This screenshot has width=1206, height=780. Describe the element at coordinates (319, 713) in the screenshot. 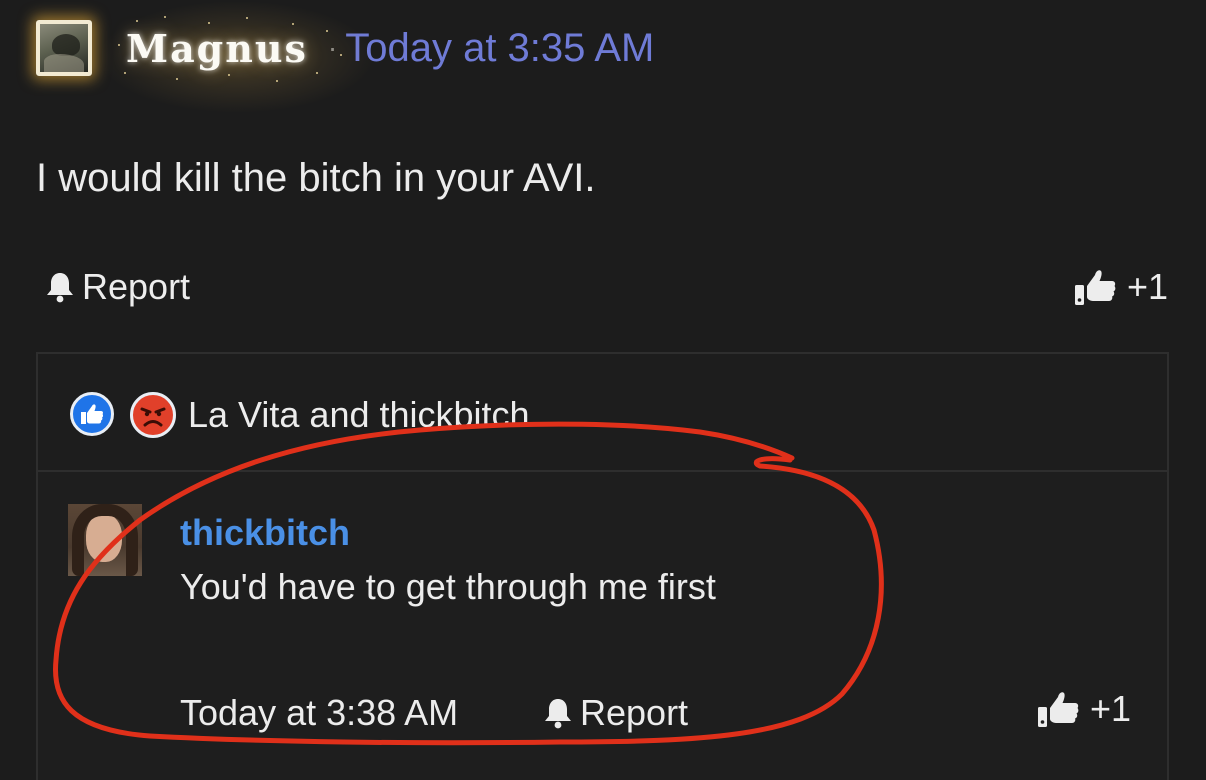

I see `reply-timestamp: Today at 3:38 AM` at that location.